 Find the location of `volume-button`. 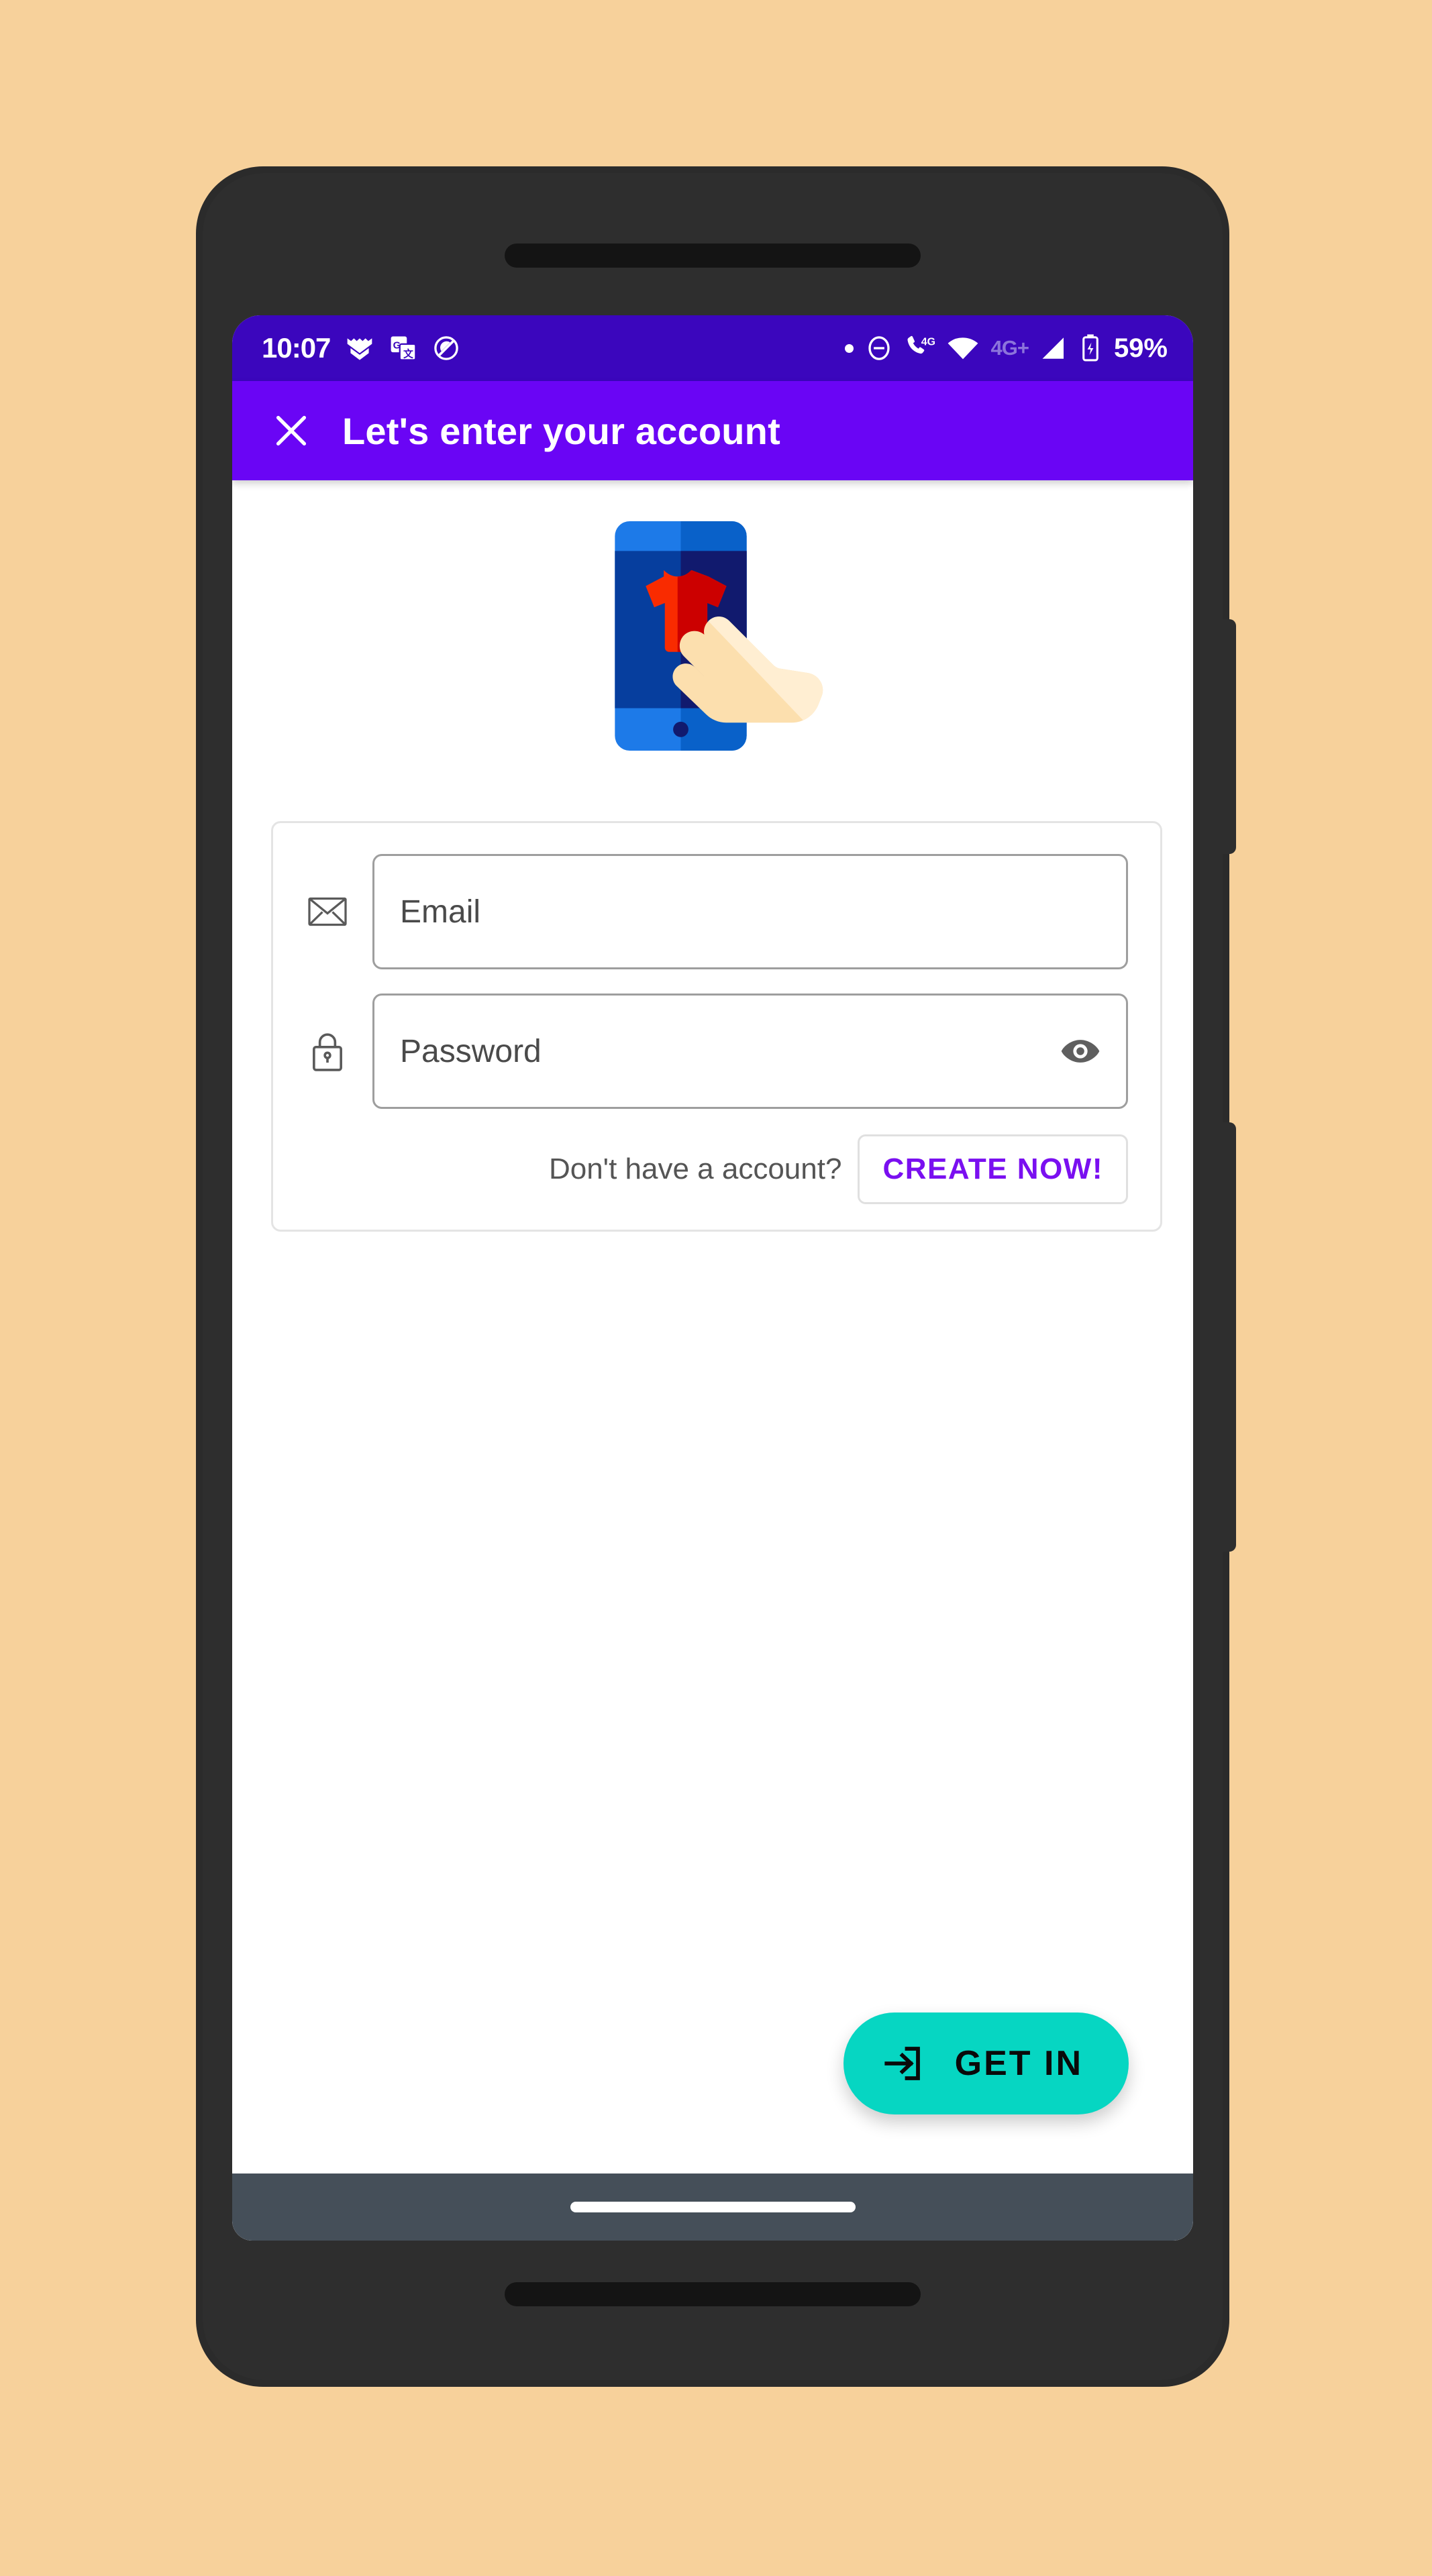

volume-button is located at coordinates (1227, 1337).